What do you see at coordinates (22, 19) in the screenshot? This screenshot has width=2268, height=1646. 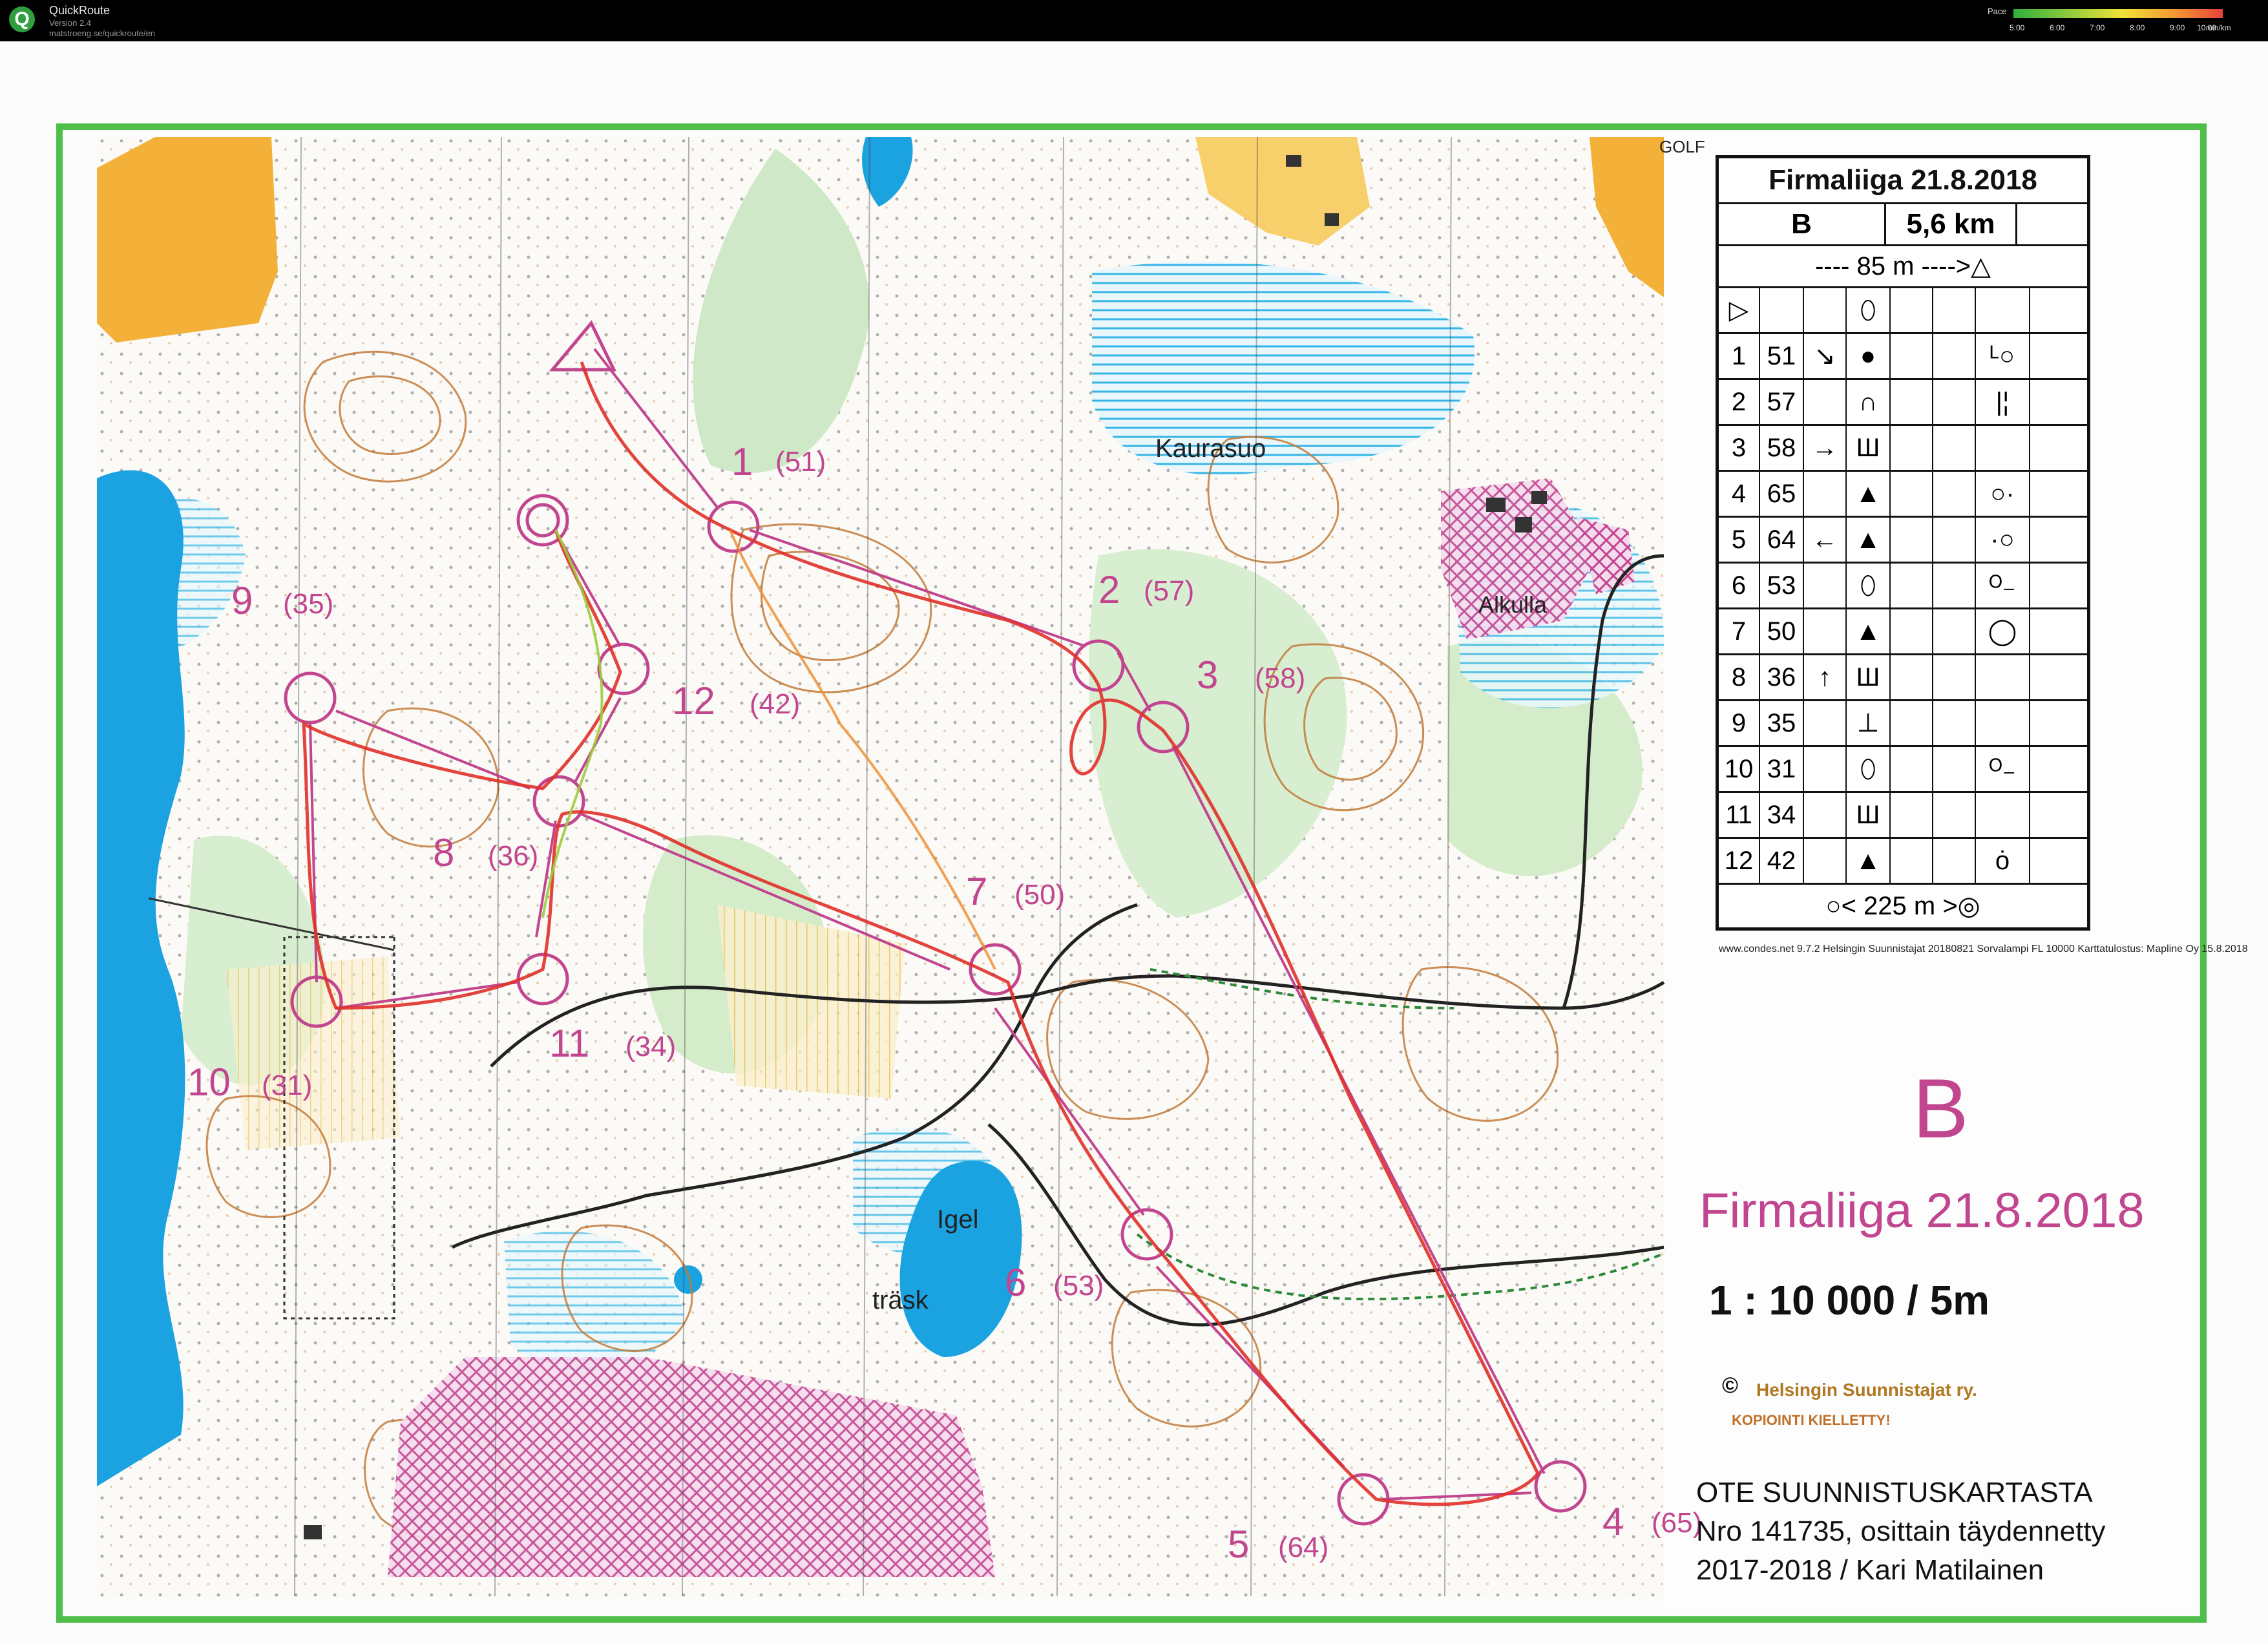 I see `quickroute-logo-icon: Q` at bounding box center [22, 19].